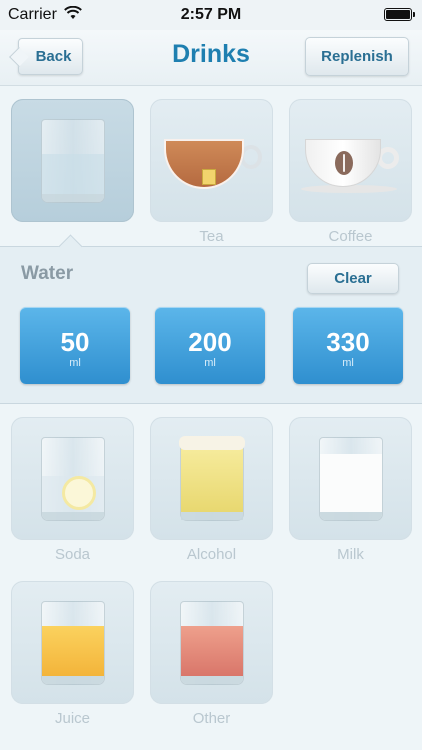 This screenshot has width=422, height=750. I want to click on amount-value: 50, so click(75, 342).